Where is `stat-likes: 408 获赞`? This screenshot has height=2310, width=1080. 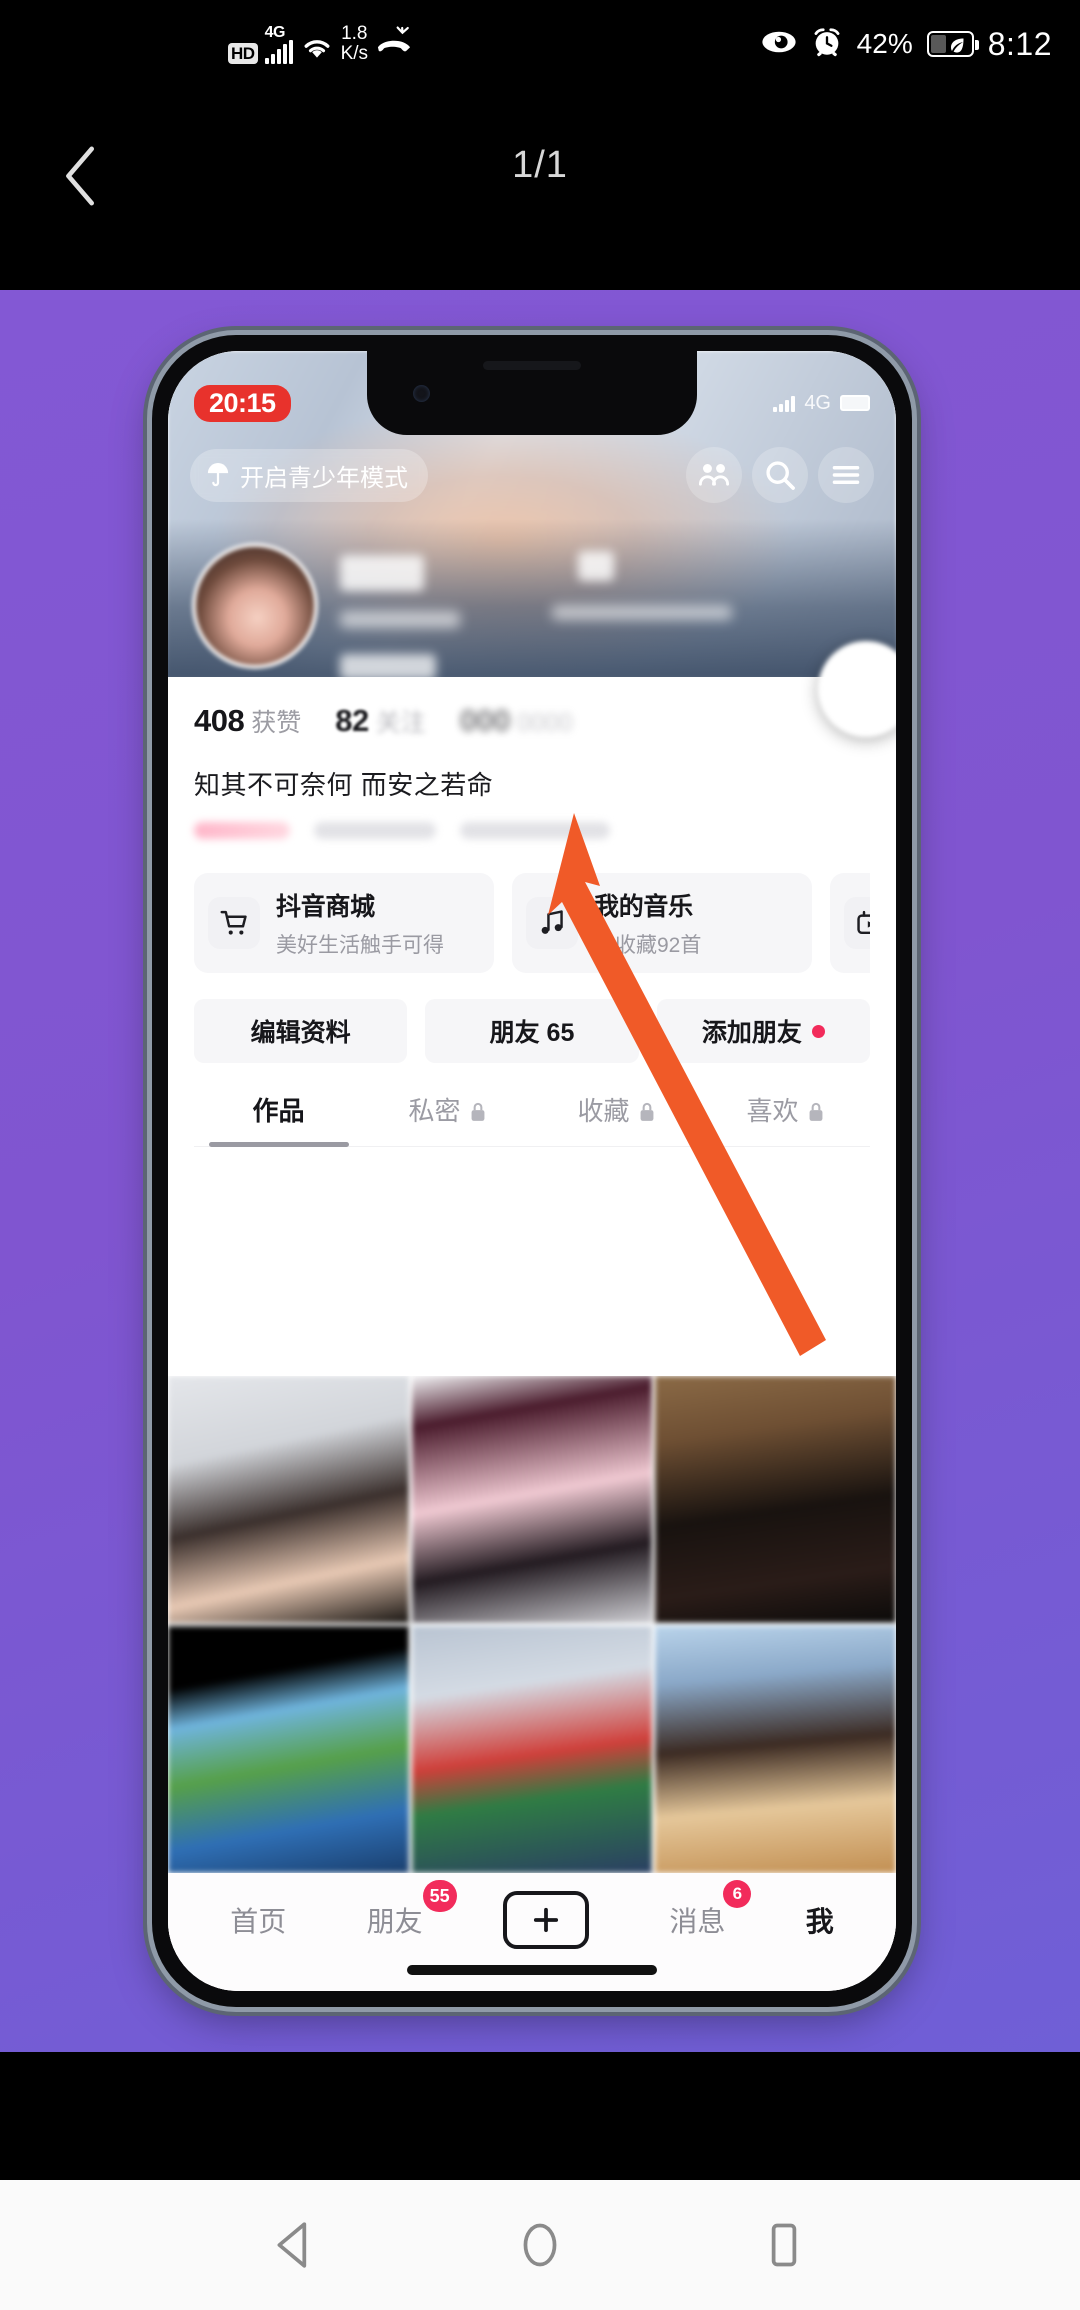 stat-likes: 408 获赞 is located at coordinates (247, 721).